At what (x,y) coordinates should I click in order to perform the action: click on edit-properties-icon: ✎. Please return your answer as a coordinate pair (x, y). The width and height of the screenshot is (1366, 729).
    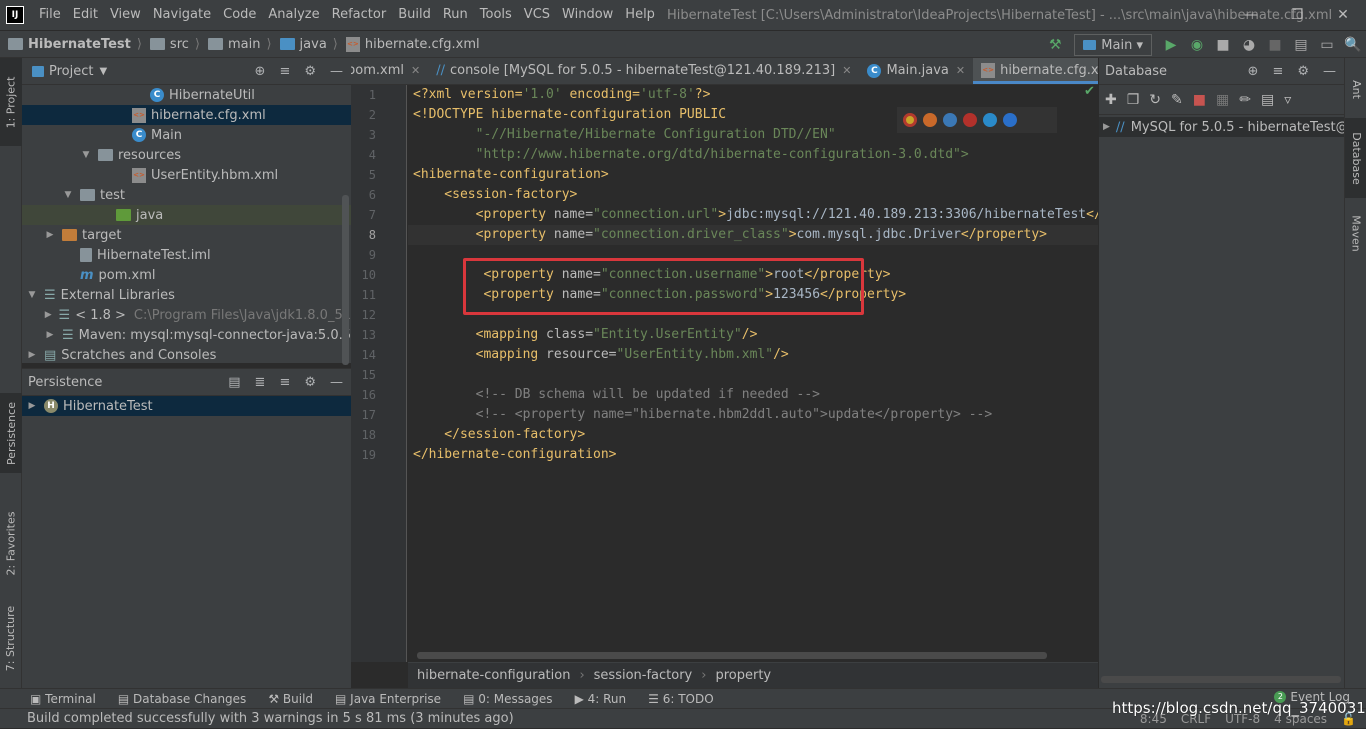
    Looking at the image, I should click on (1177, 100).